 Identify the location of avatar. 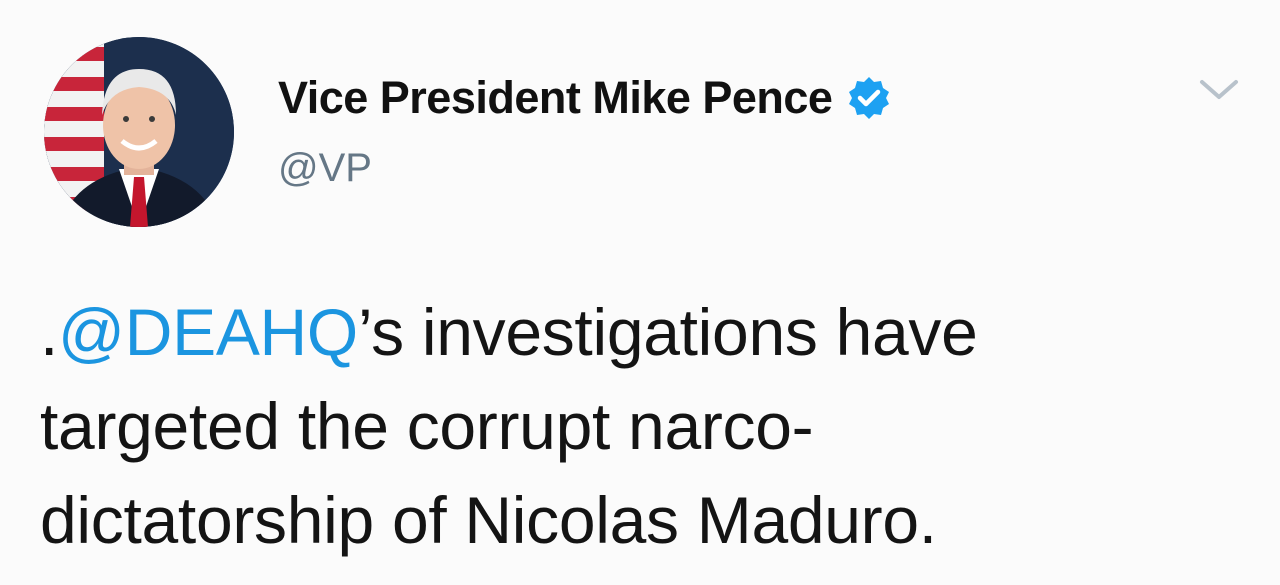
(139, 132).